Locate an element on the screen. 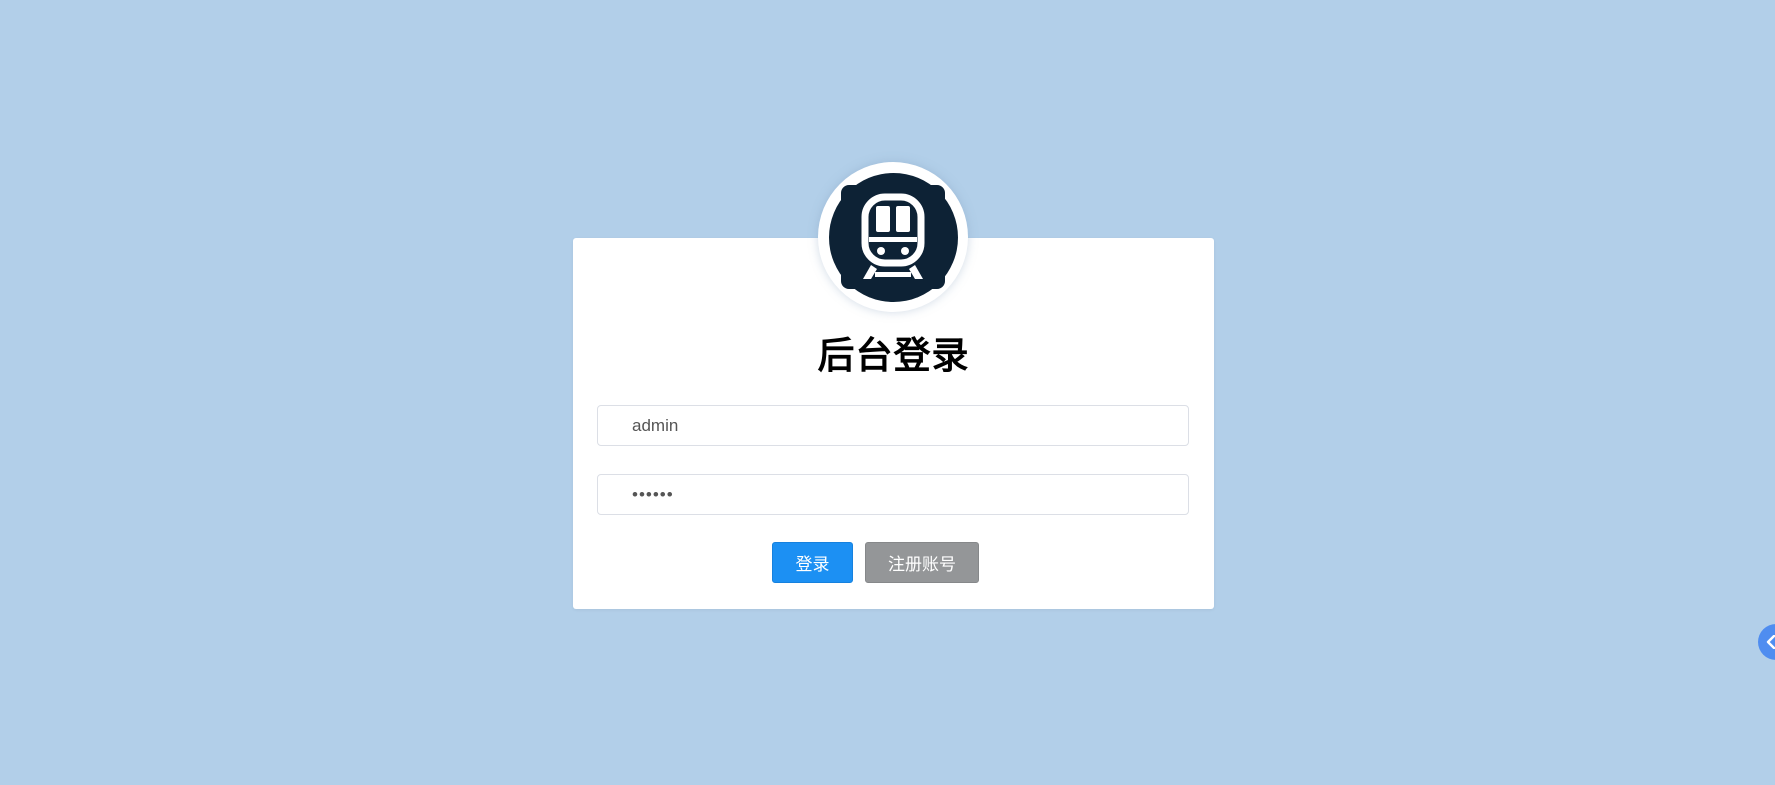 This screenshot has height=785, width=1775. login-button: 登录 is located at coordinates (812, 562).